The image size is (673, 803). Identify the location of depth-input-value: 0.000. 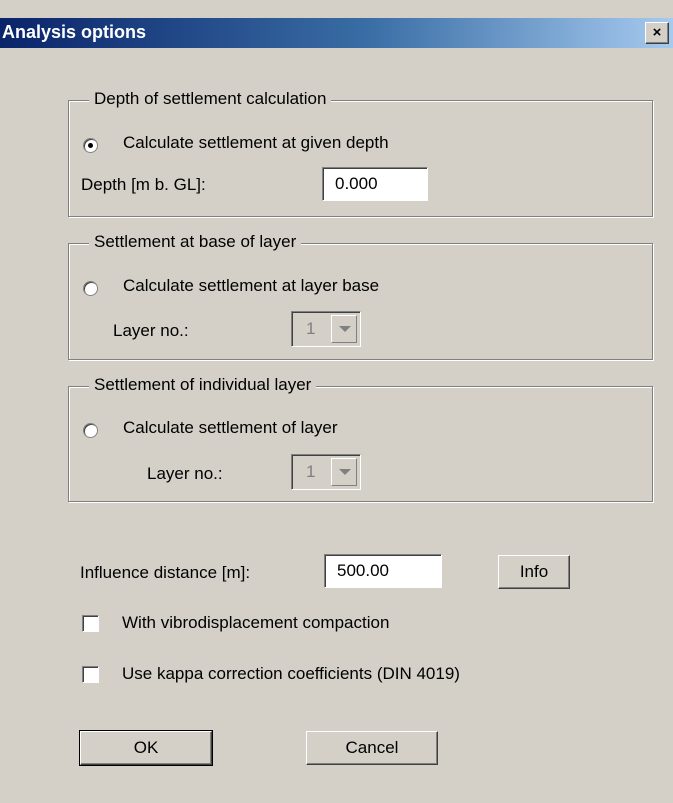
(356, 183).